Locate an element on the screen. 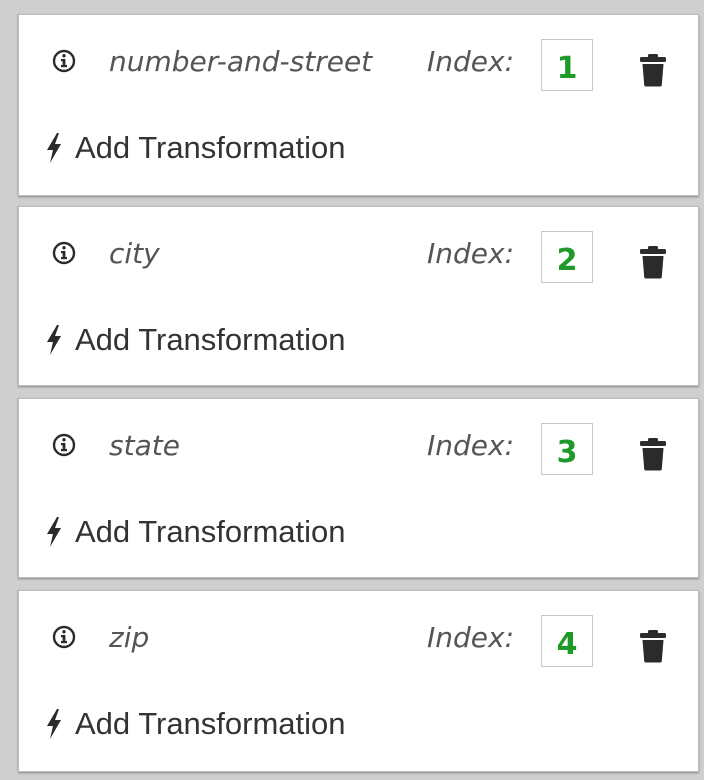  field-name: city is located at coordinates (134, 253).